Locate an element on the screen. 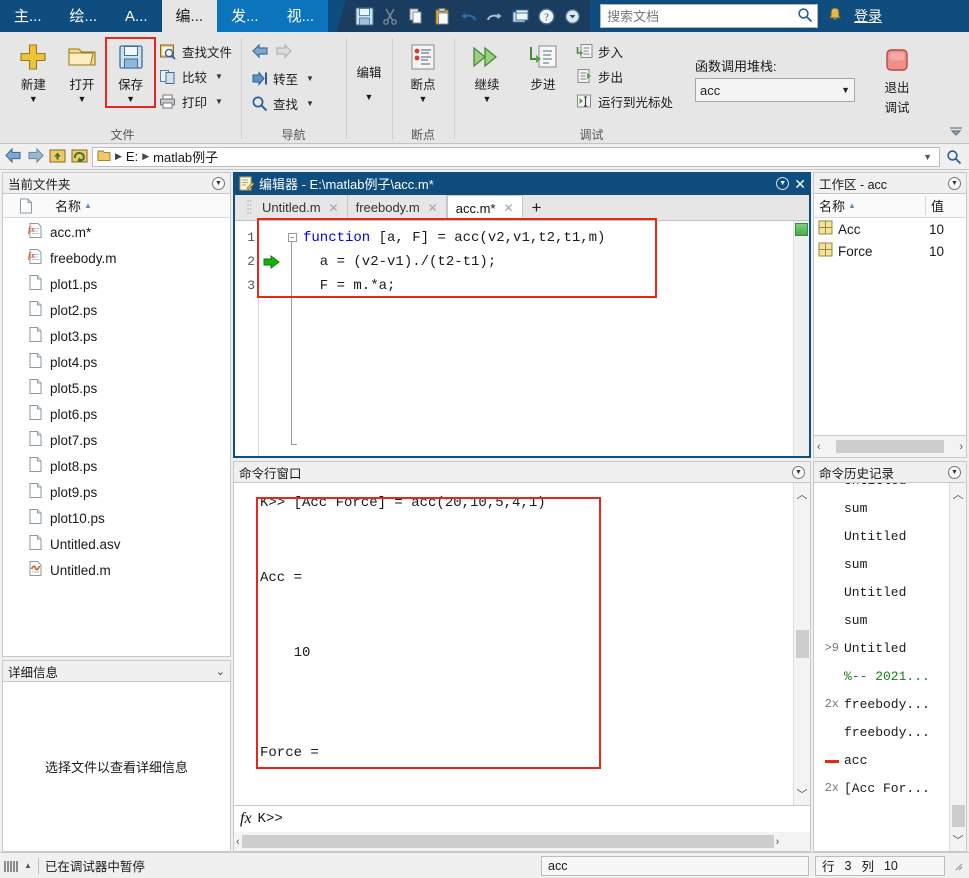 The image size is (969, 878). code-fold-column: − is located at coordinates (292, 338).